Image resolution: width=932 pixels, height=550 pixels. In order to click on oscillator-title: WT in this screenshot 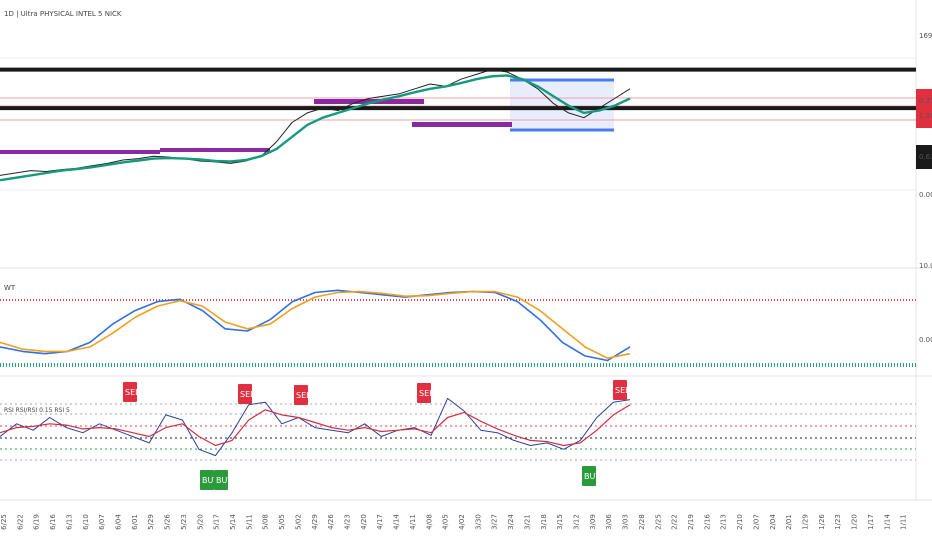, I will do `click(10, 288)`.